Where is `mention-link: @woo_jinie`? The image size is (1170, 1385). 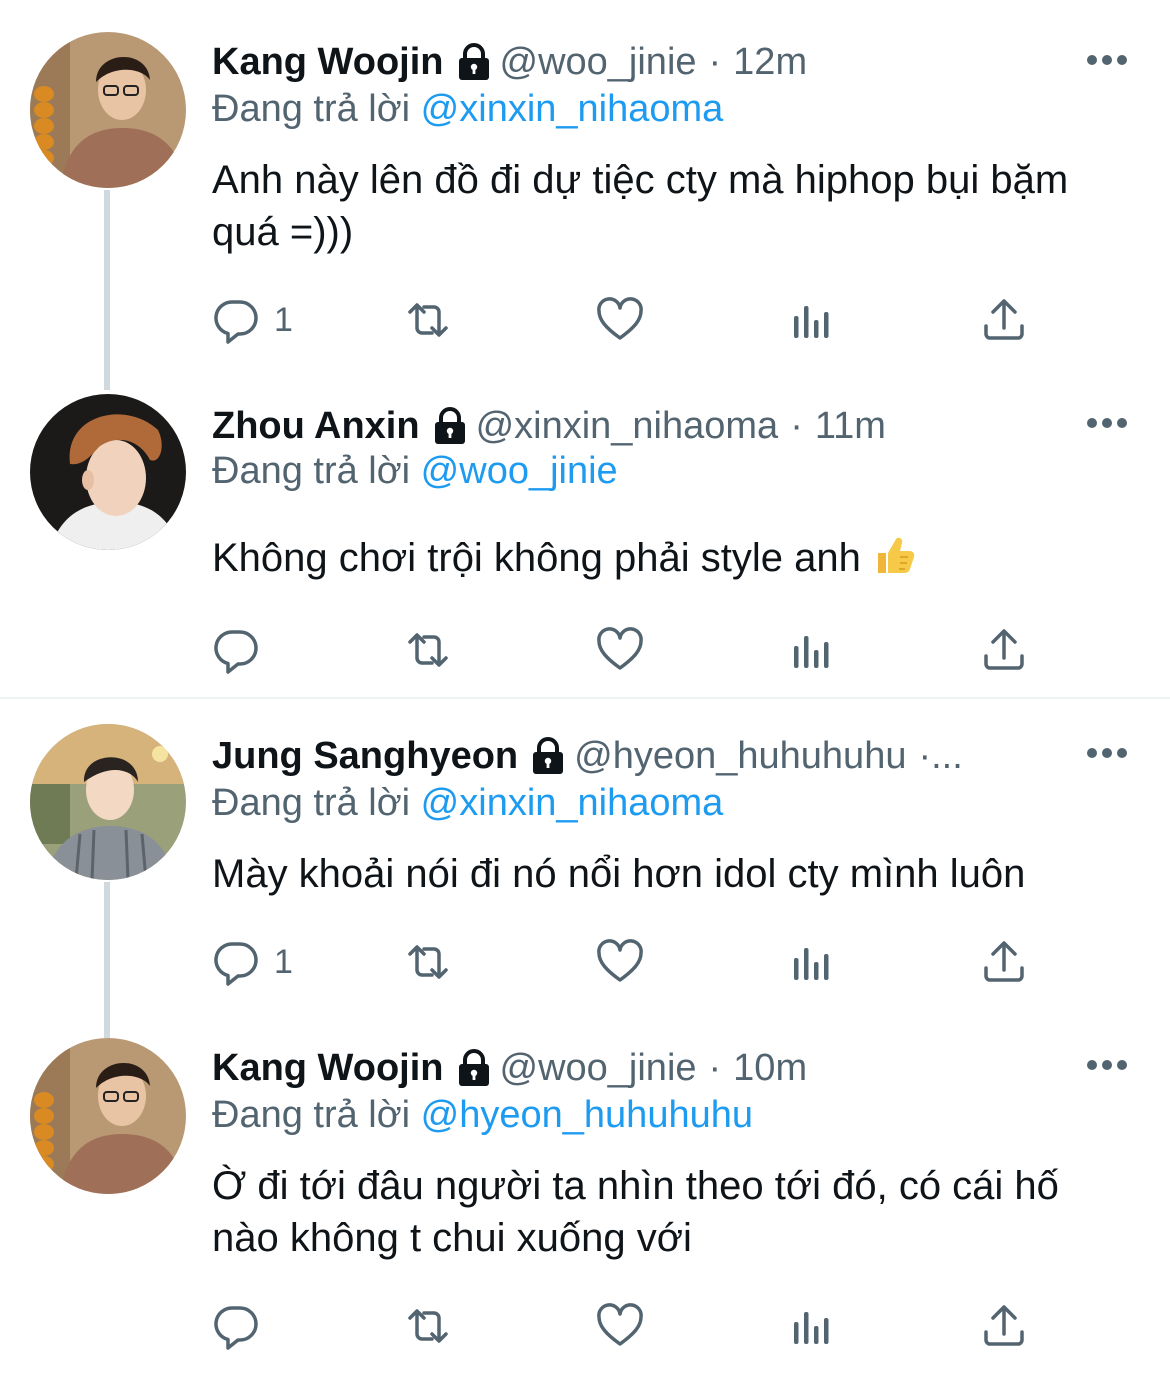
mention-link: @woo_jinie is located at coordinates (519, 471).